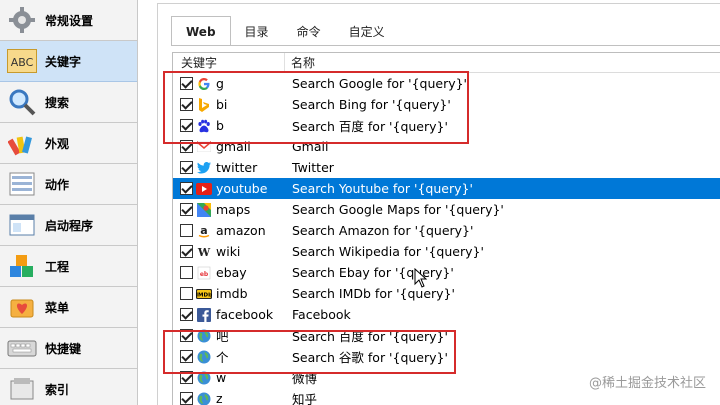  I want to click on svg-text: ABC, so click(22, 62).